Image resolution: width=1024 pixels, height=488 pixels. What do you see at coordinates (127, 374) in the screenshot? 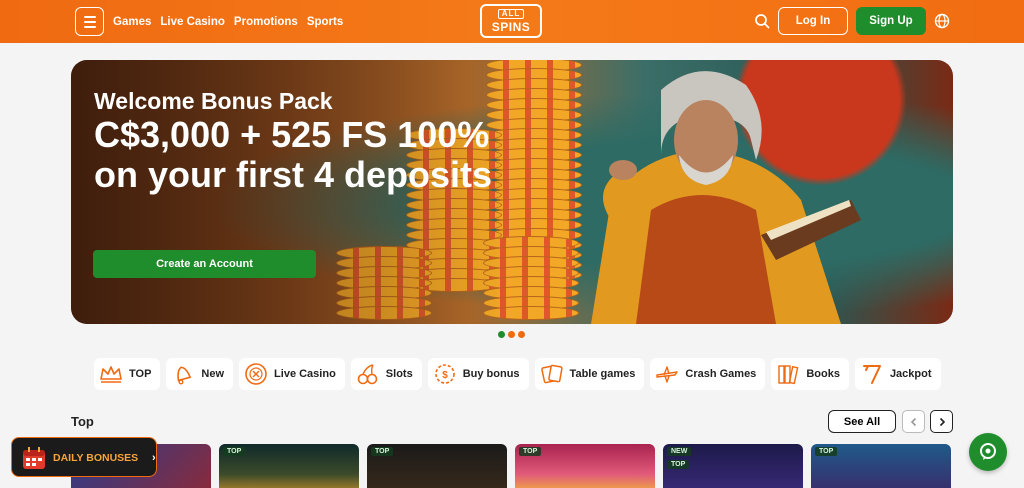
I see `category-top: TOP` at bounding box center [127, 374].